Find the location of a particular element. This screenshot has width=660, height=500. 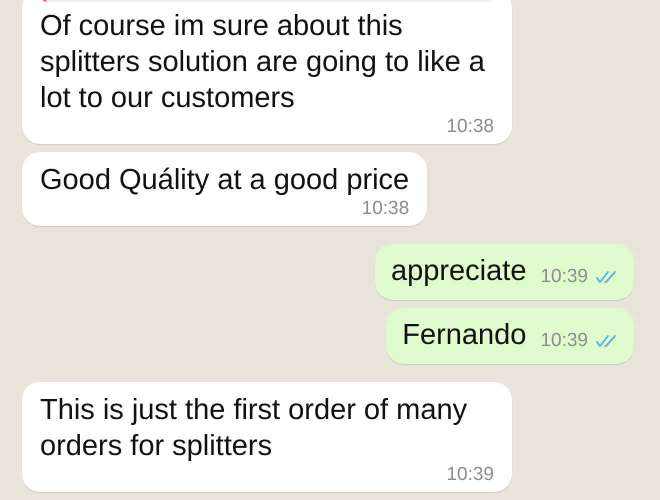

message-text: Fernando is located at coordinates (464, 335).